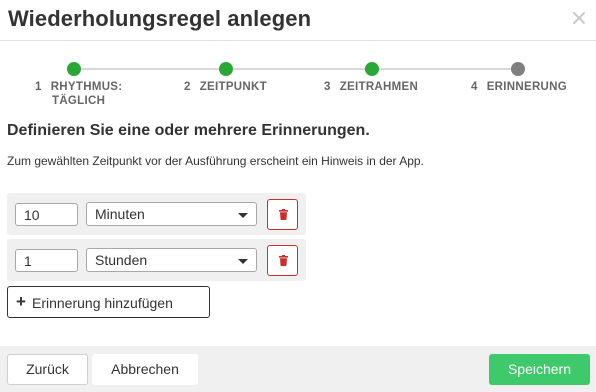  I want to click on reminder-unit-select: Stunden, so click(171, 260).